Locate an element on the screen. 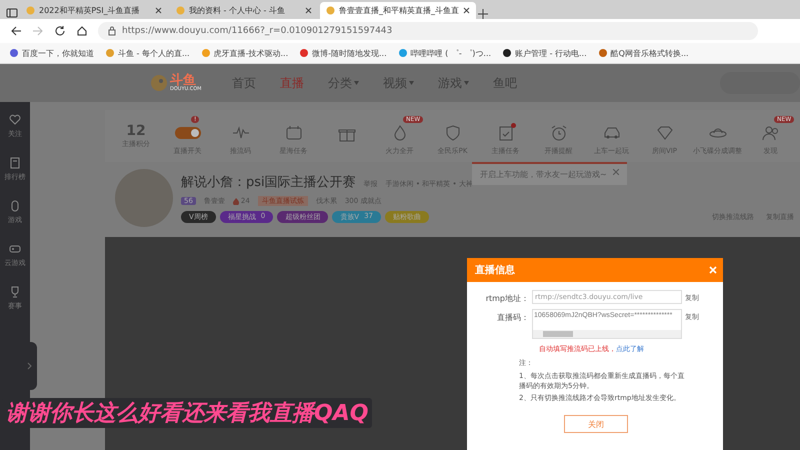  back-icon is located at coordinates (16, 31).